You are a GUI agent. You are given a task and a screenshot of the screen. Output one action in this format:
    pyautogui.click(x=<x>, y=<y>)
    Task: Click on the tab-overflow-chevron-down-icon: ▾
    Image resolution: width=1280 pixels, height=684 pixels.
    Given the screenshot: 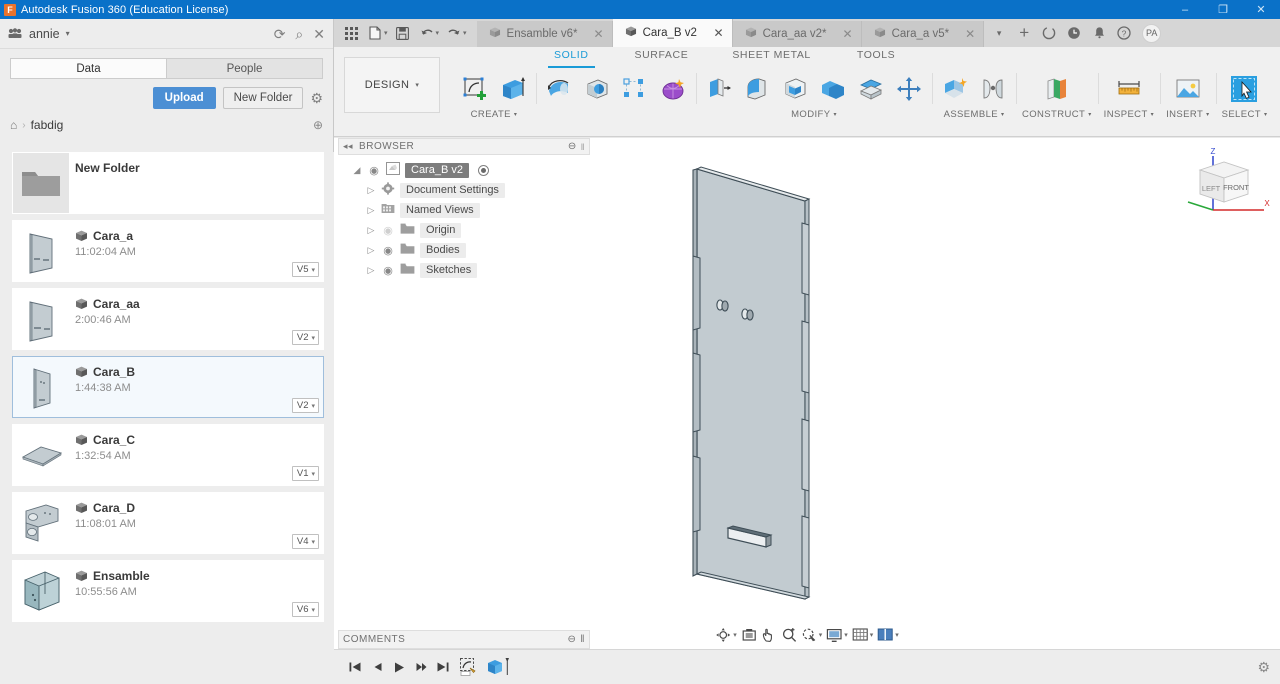 What is the action you would take?
    pyautogui.click(x=999, y=33)
    